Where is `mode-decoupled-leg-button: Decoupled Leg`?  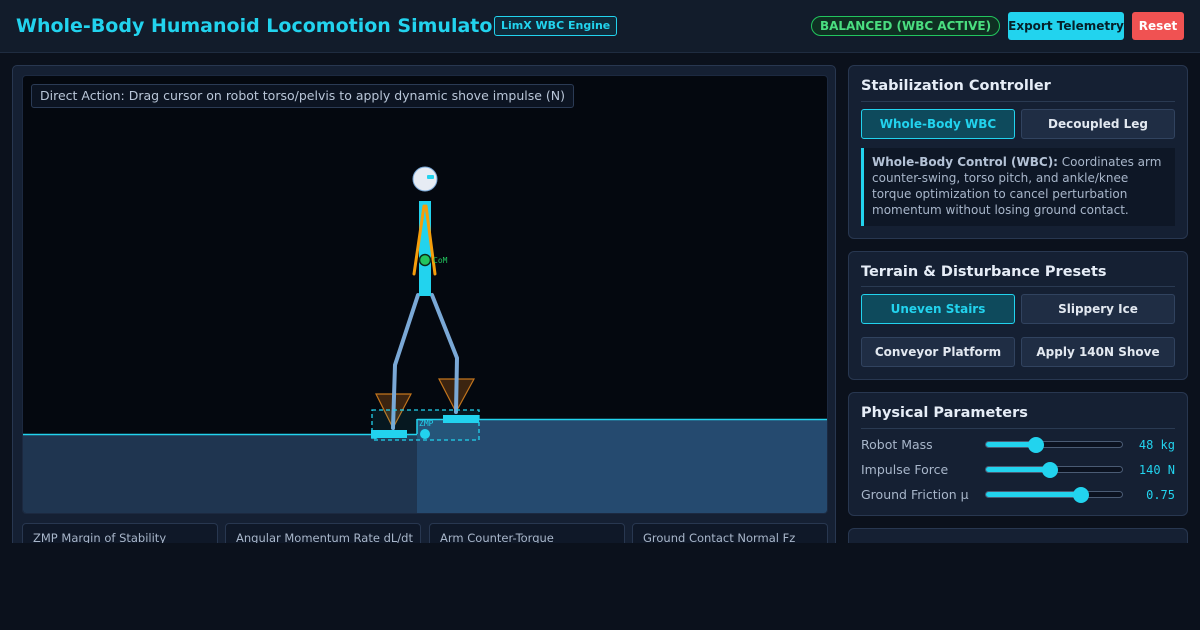
mode-decoupled-leg-button: Decoupled Leg is located at coordinates (1098, 124).